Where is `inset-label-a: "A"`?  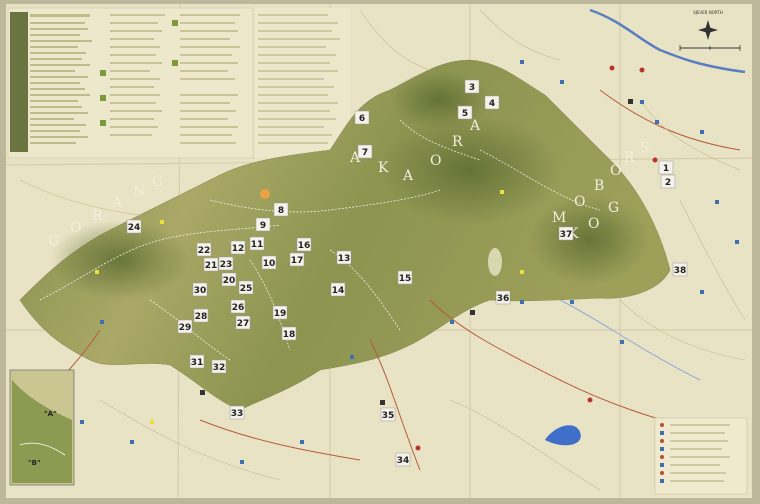 inset-label-a: "A" is located at coordinates (50, 414).